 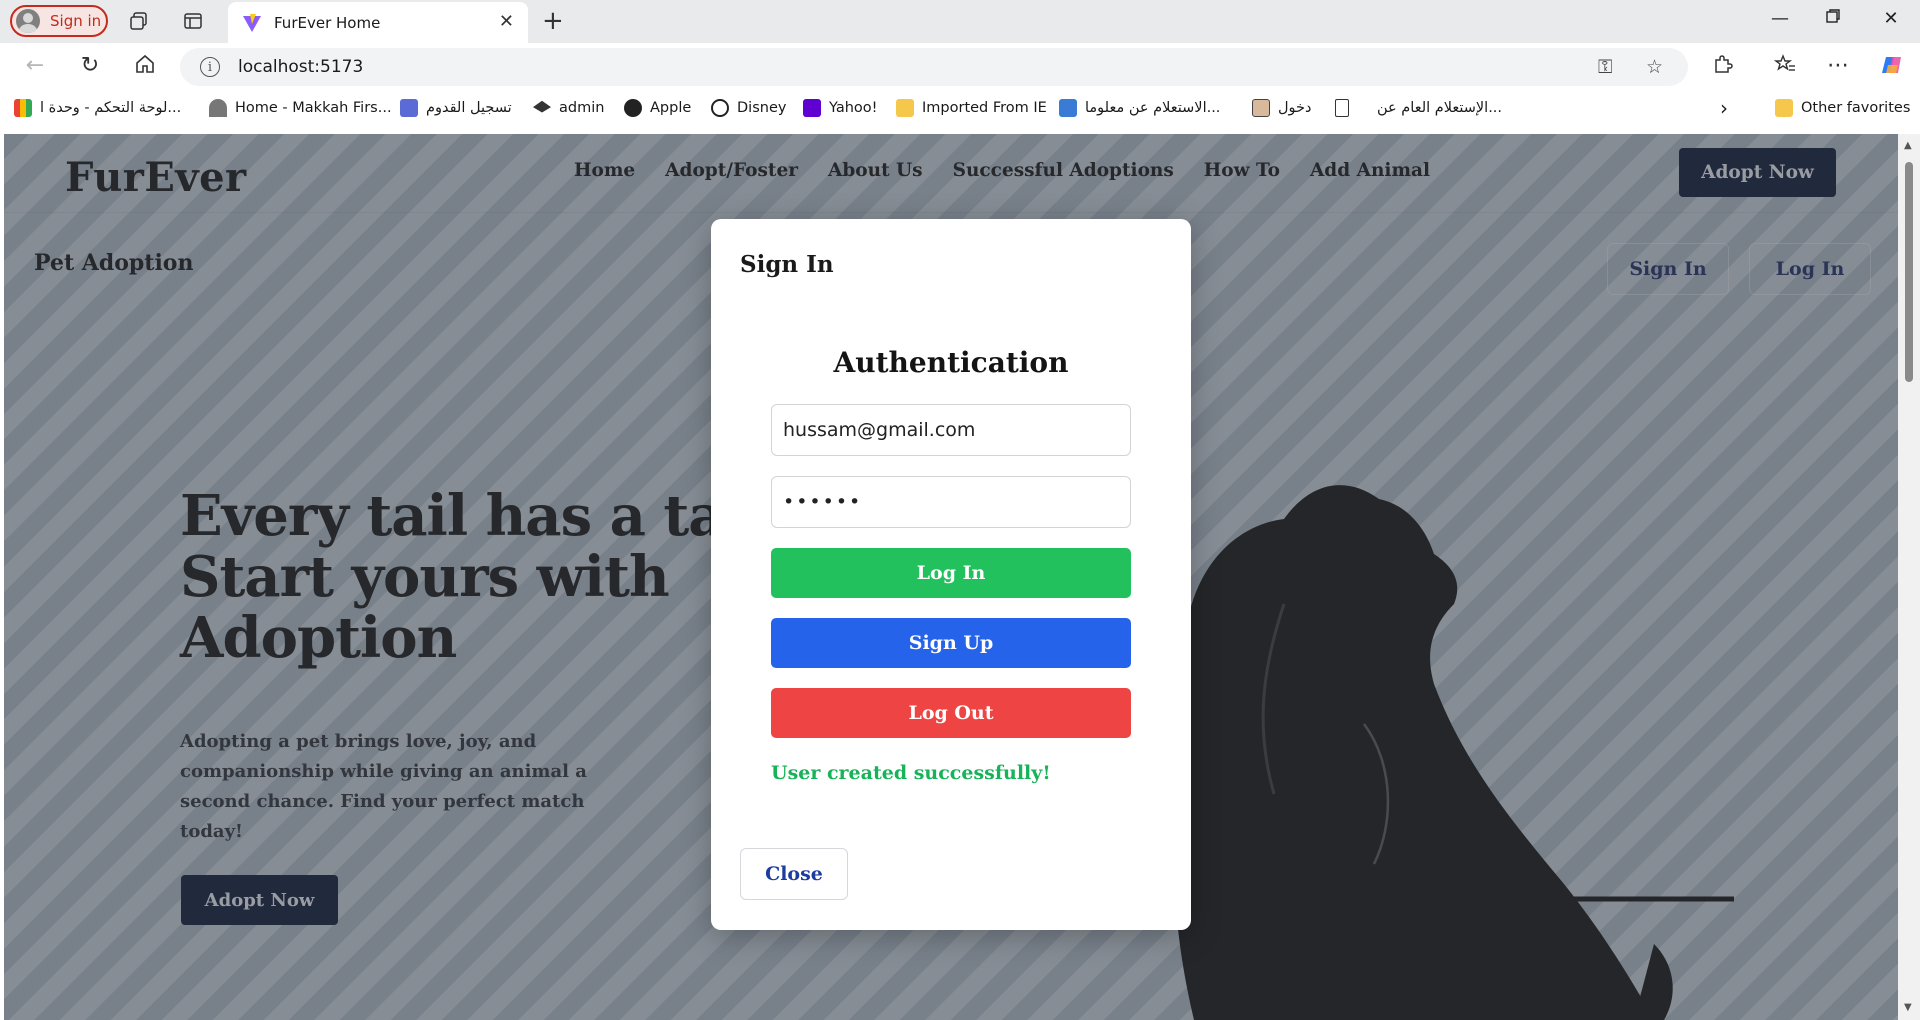 What do you see at coordinates (762, 108) in the screenshot?
I see `bookmark-label: Disney` at bounding box center [762, 108].